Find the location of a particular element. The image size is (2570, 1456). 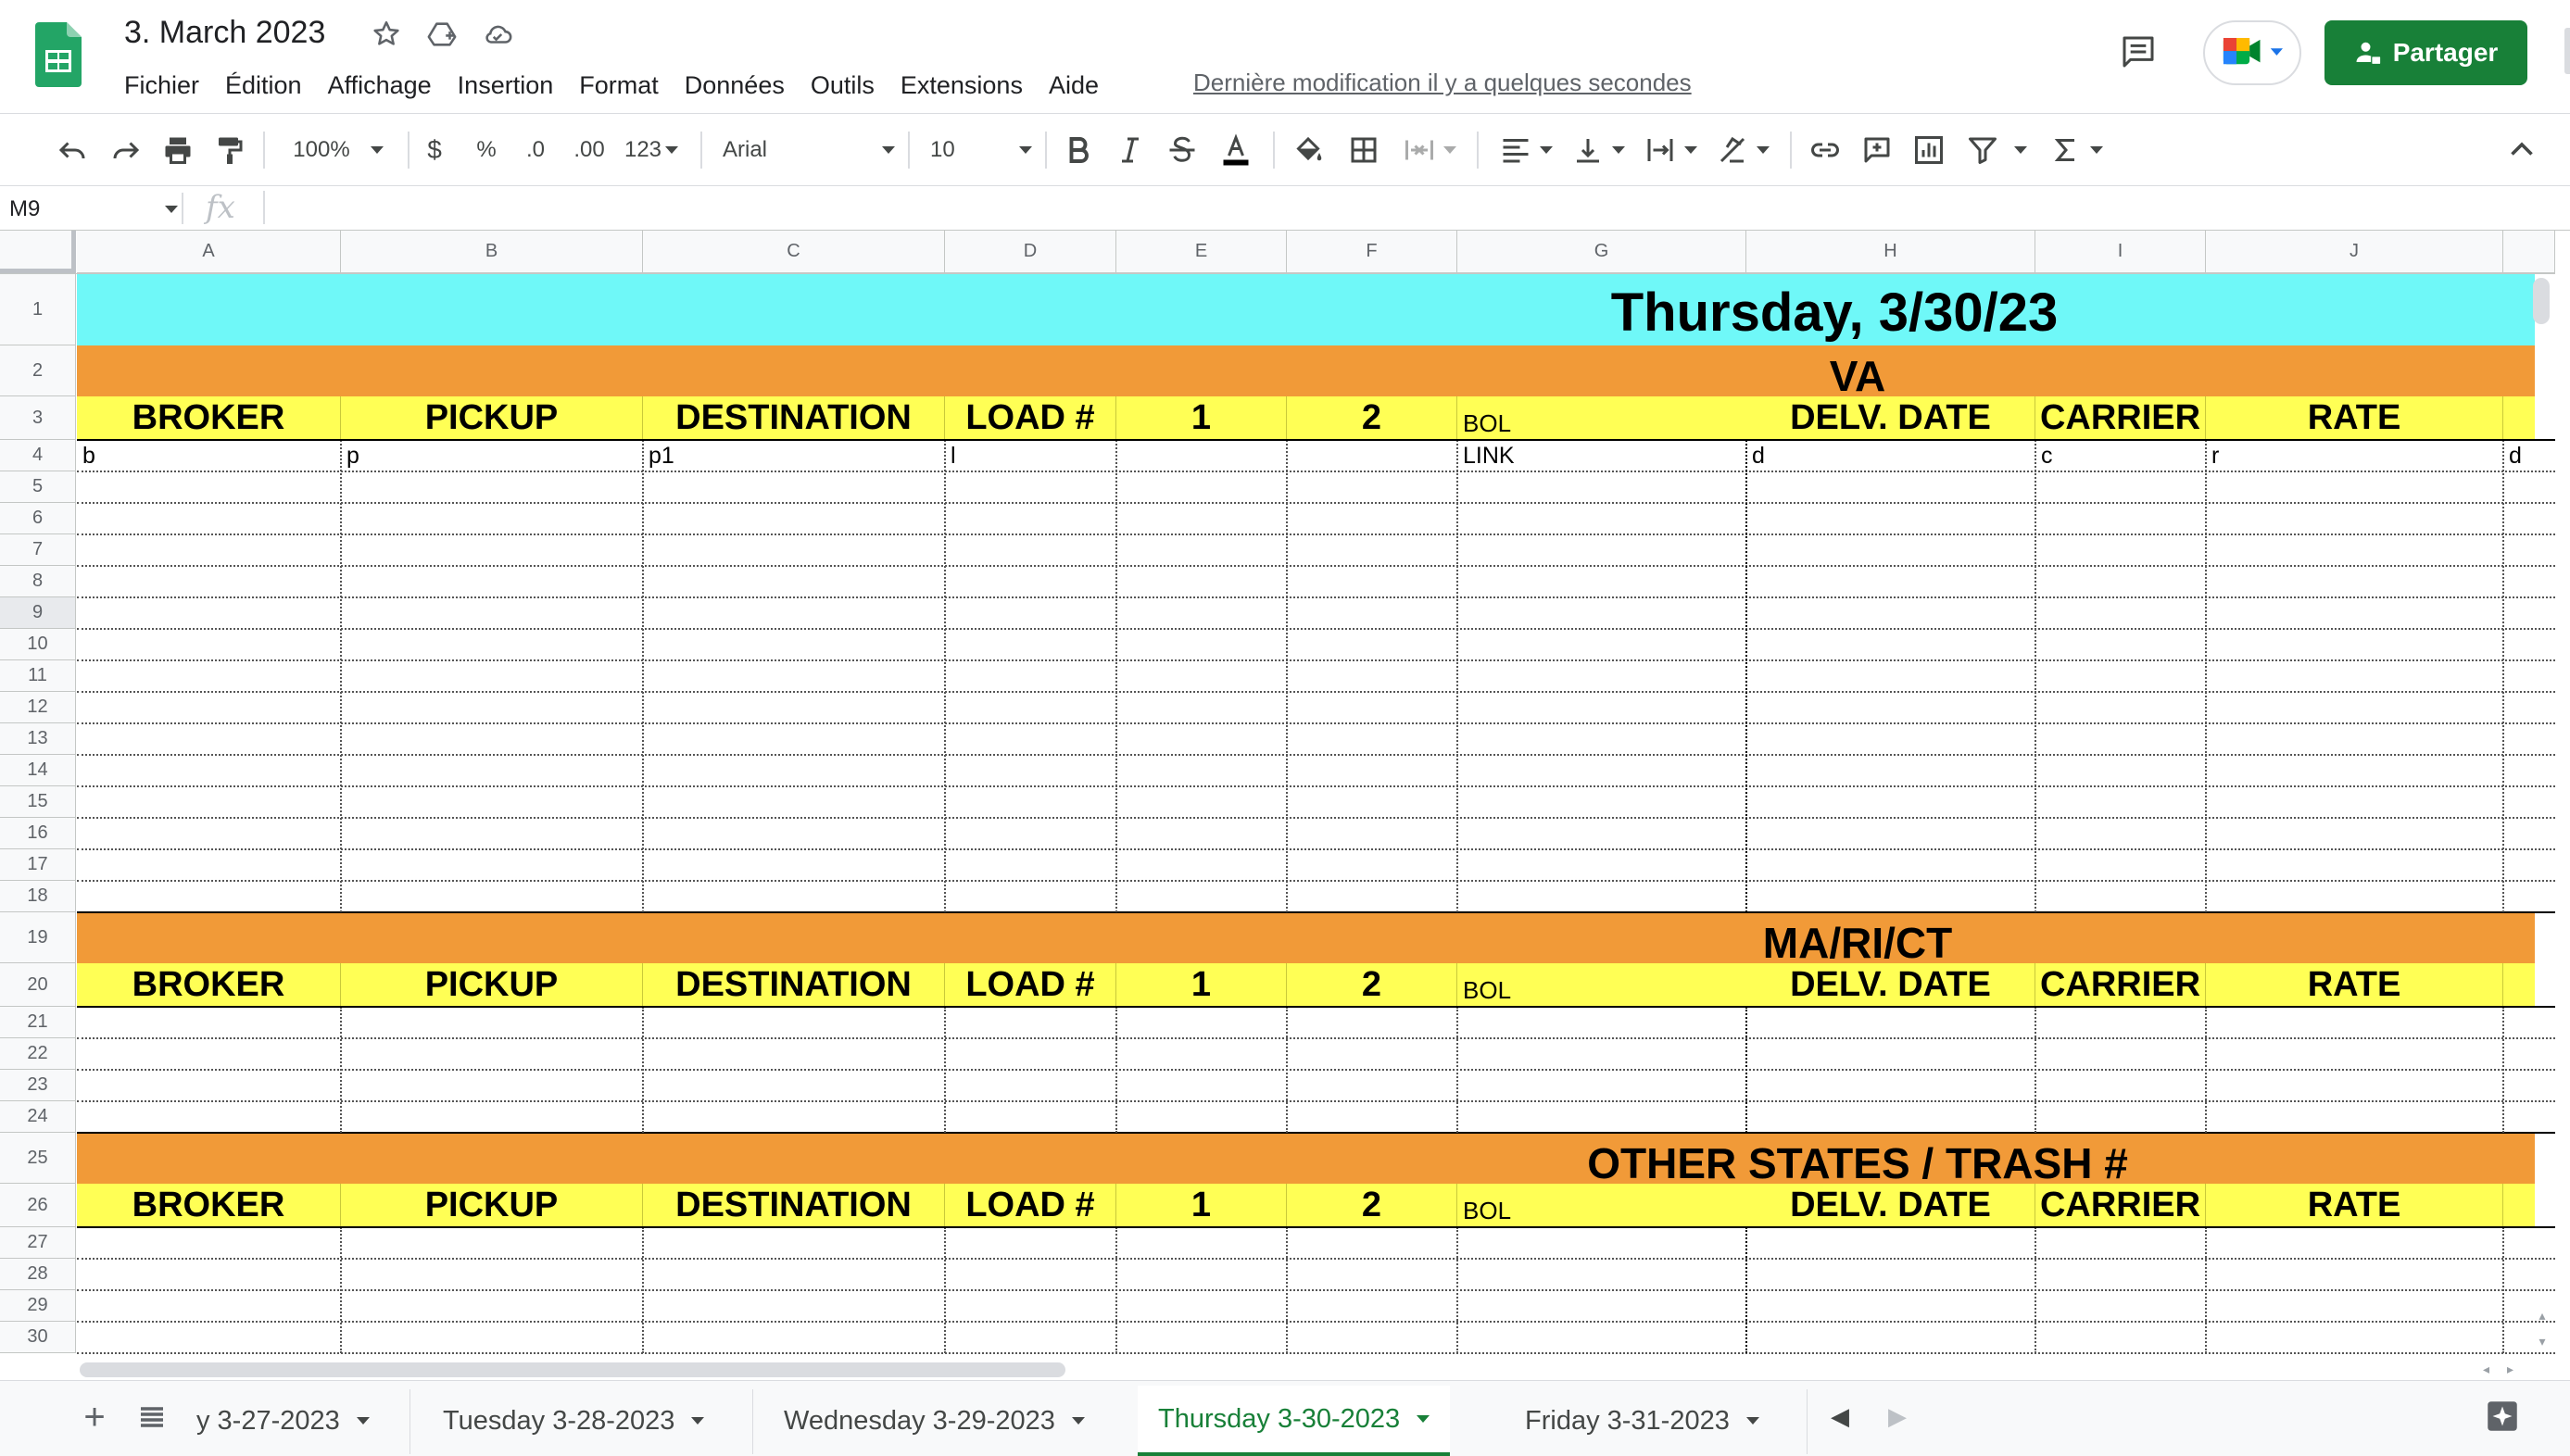

document-title: 3. March 2023 is located at coordinates (224, 33).